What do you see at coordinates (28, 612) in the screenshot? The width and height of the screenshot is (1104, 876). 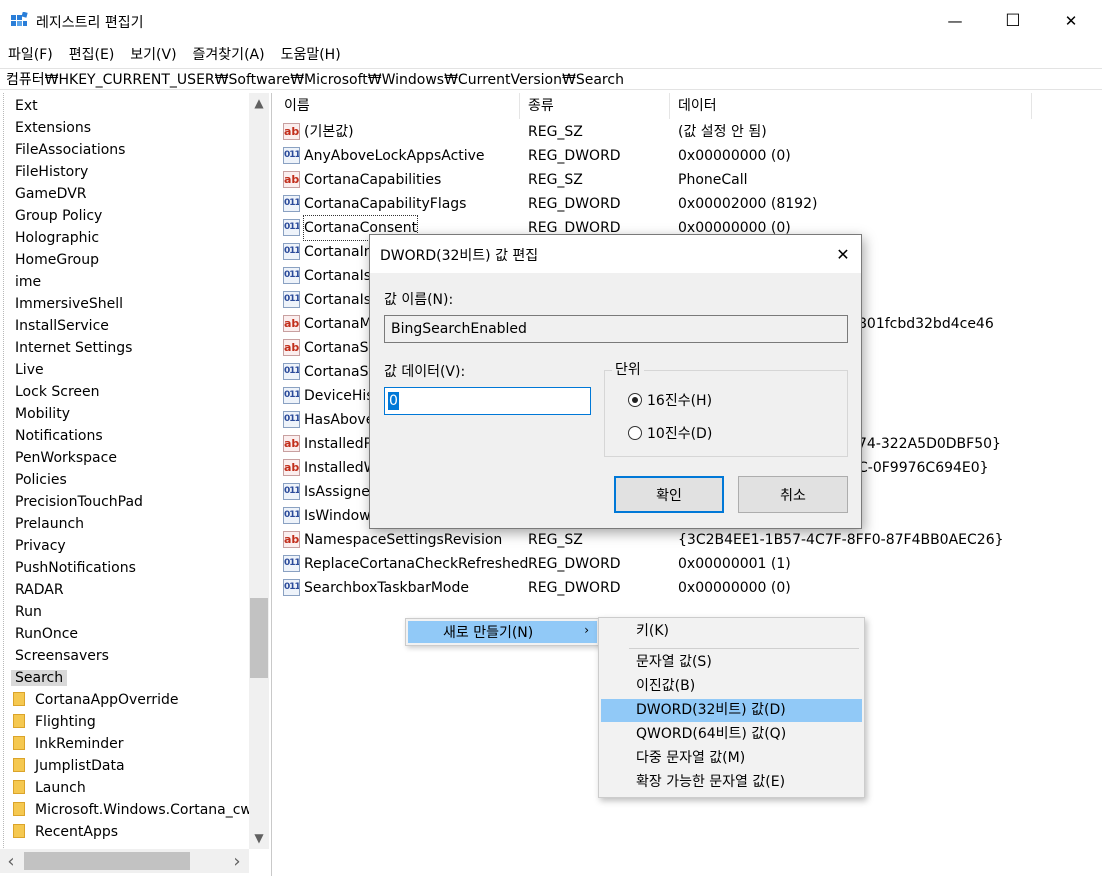 I see `tree-item-run: Run` at bounding box center [28, 612].